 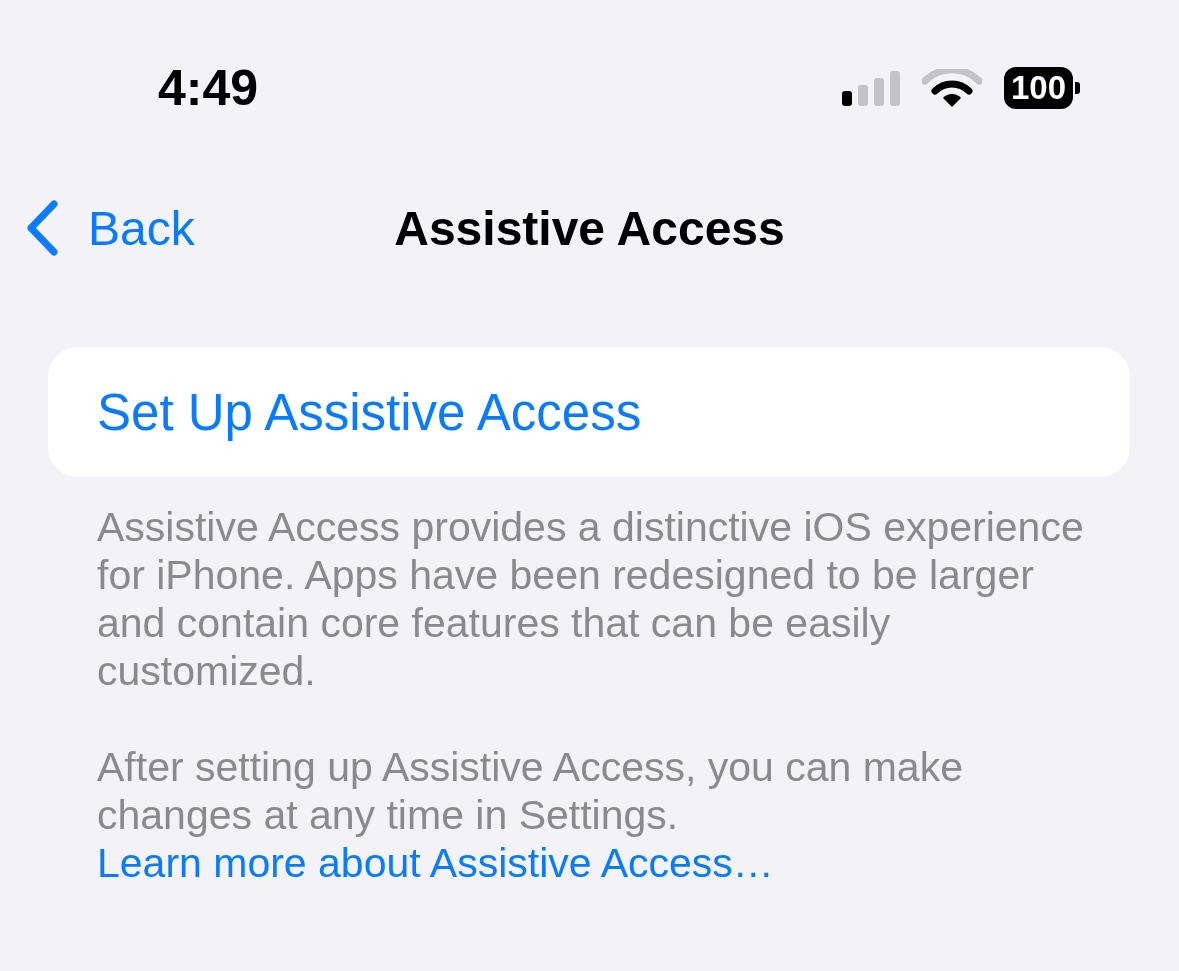 I want to click on setup-button: Set Up Assistive Access, so click(x=589, y=412).